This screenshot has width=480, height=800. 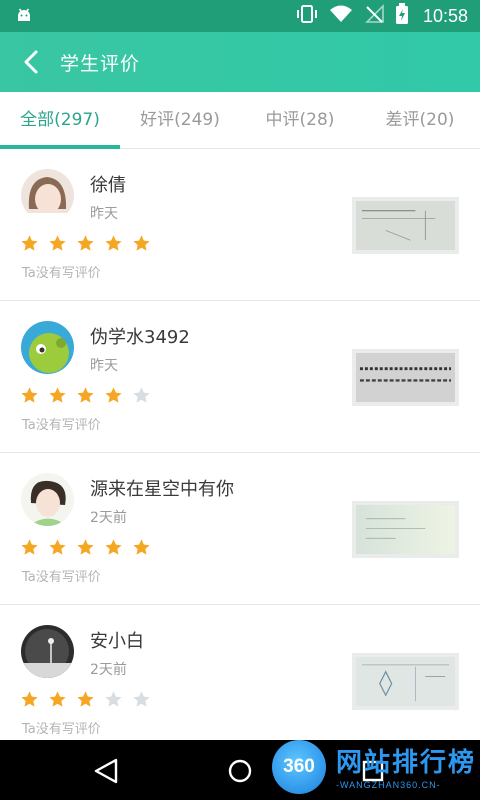 I want to click on tab-all: 全部(297), so click(x=60, y=120).